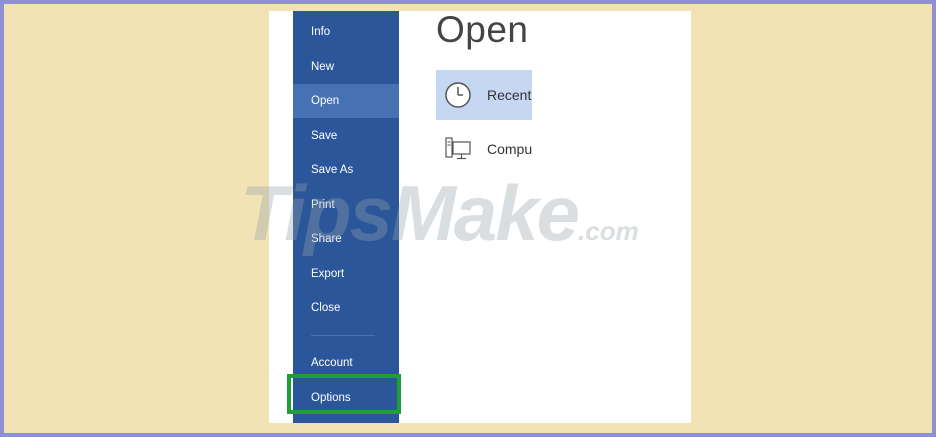 Image resolution: width=936 pixels, height=437 pixels. What do you see at coordinates (509, 95) in the screenshot?
I see `location-label: Recent` at bounding box center [509, 95].